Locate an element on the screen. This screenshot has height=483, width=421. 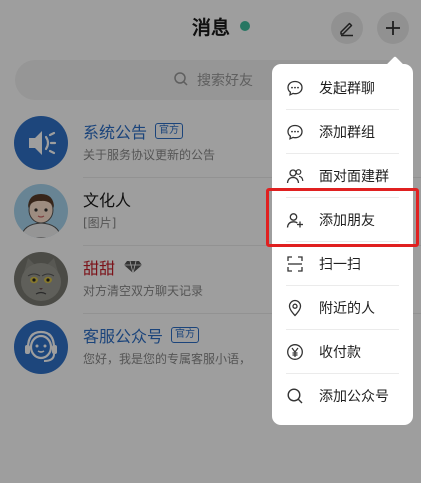
menu-item-label: 收付款 is located at coordinates (340, 353).